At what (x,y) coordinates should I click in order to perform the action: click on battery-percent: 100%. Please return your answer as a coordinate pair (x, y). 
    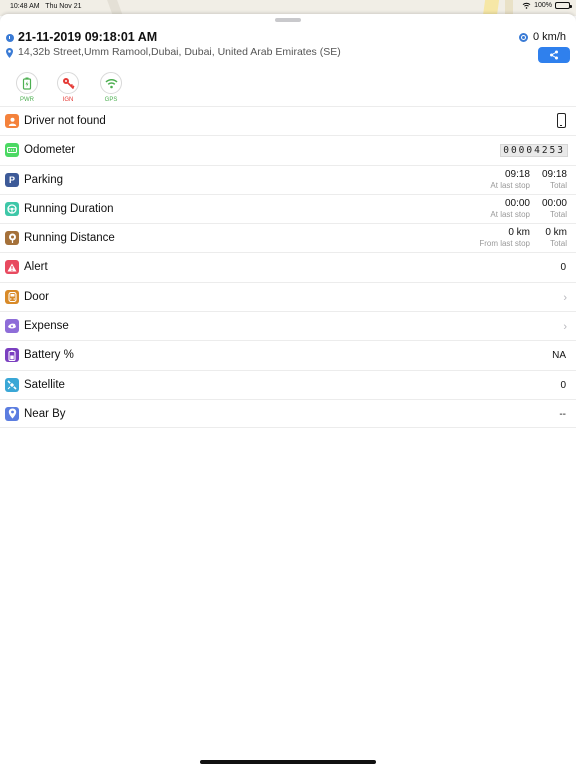
    Looking at the image, I should click on (543, 5).